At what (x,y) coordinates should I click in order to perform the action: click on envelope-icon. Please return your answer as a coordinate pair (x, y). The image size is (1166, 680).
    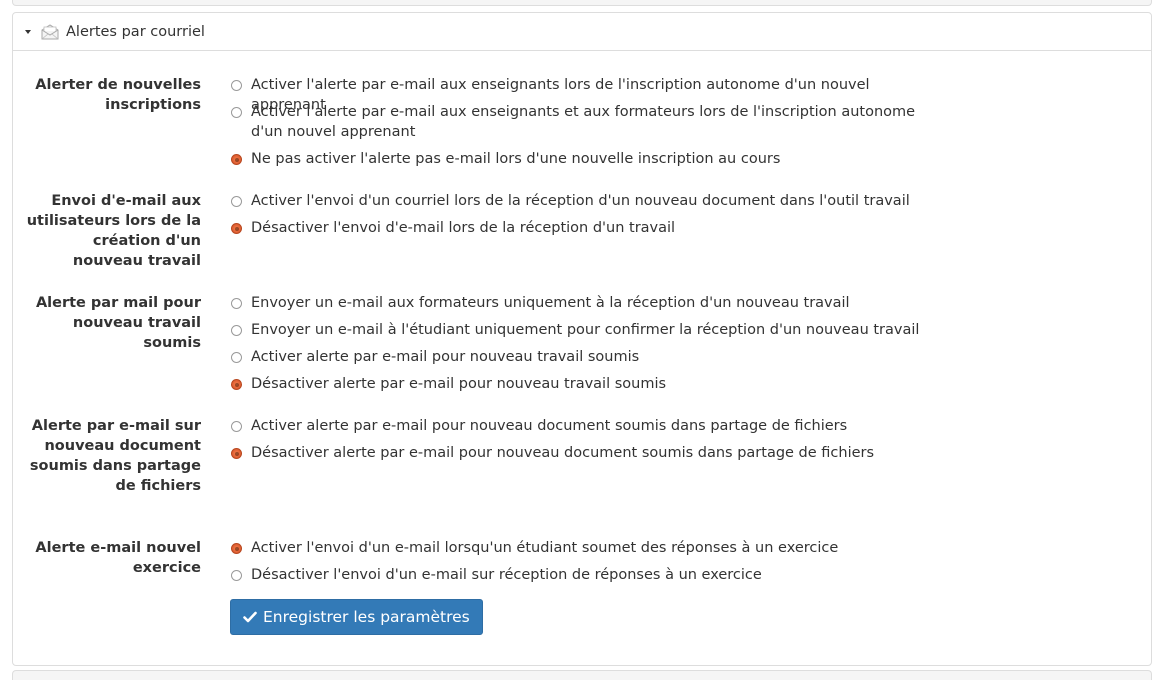
    Looking at the image, I should click on (50, 32).